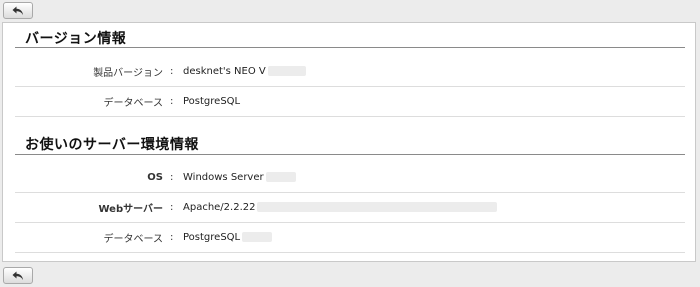 This screenshot has width=700, height=287. What do you see at coordinates (219, 207) in the screenshot?
I see `row-value-text: Apache/2.2.22` at bounding box center [219, 207].